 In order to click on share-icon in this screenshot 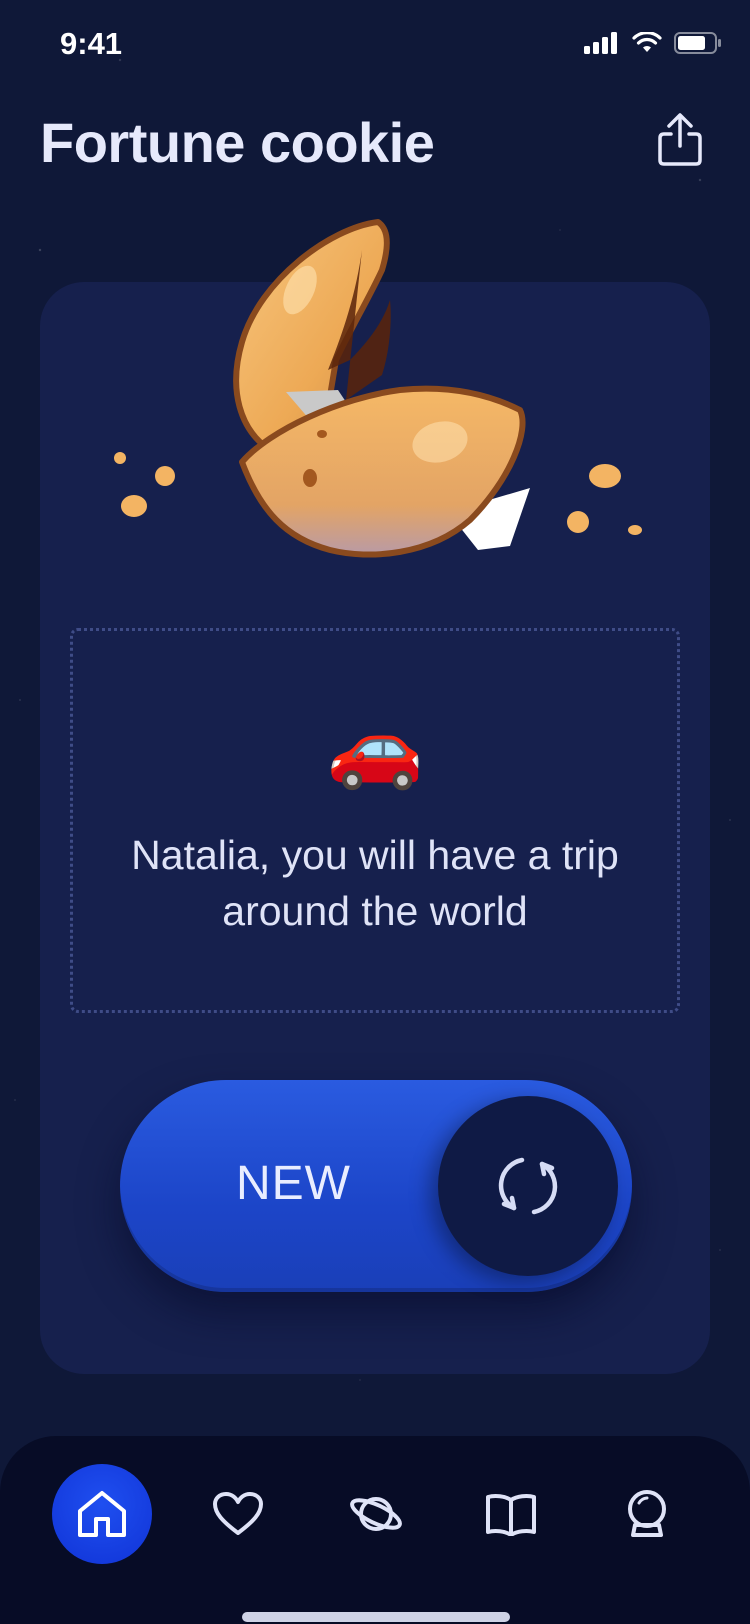, I will do `click(680, 139)`.